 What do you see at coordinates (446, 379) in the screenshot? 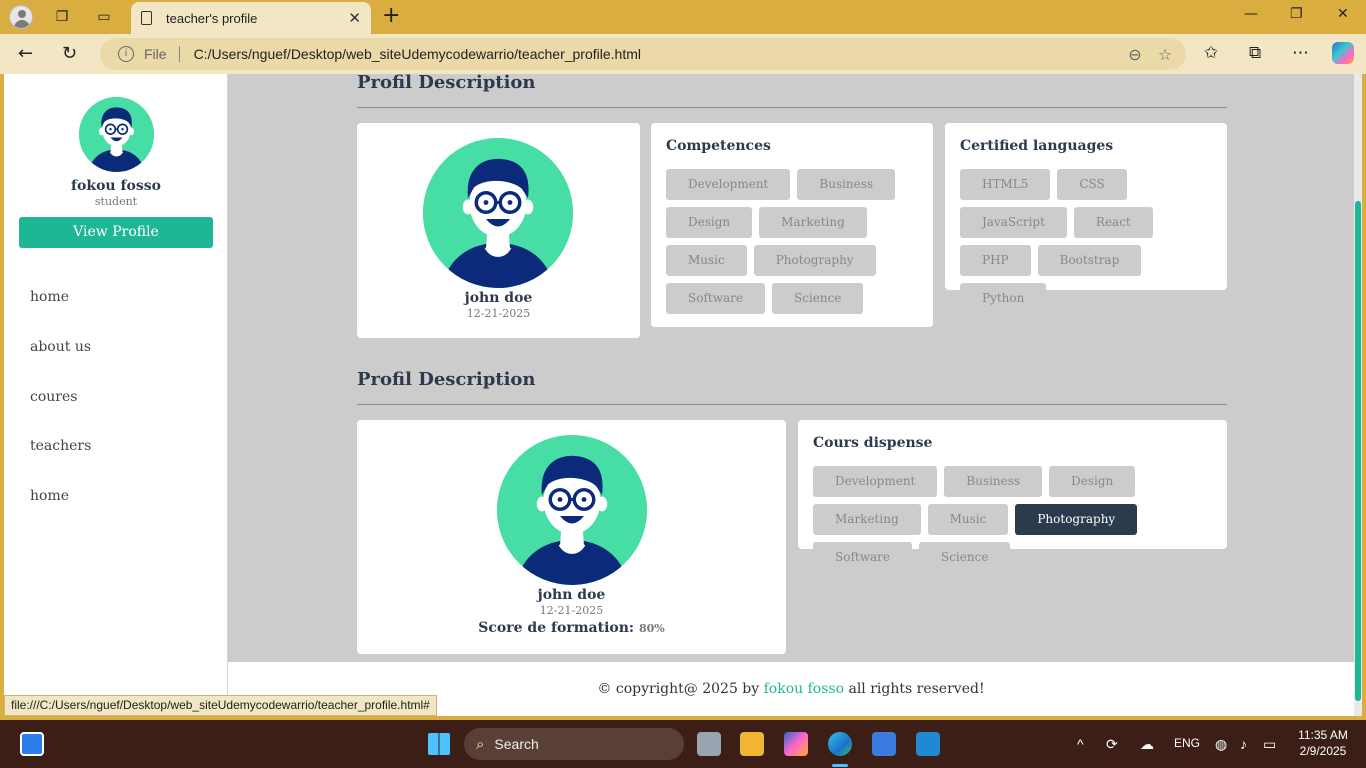
I see `section-title-2: Profil Description` at bounding box center [446, 379].